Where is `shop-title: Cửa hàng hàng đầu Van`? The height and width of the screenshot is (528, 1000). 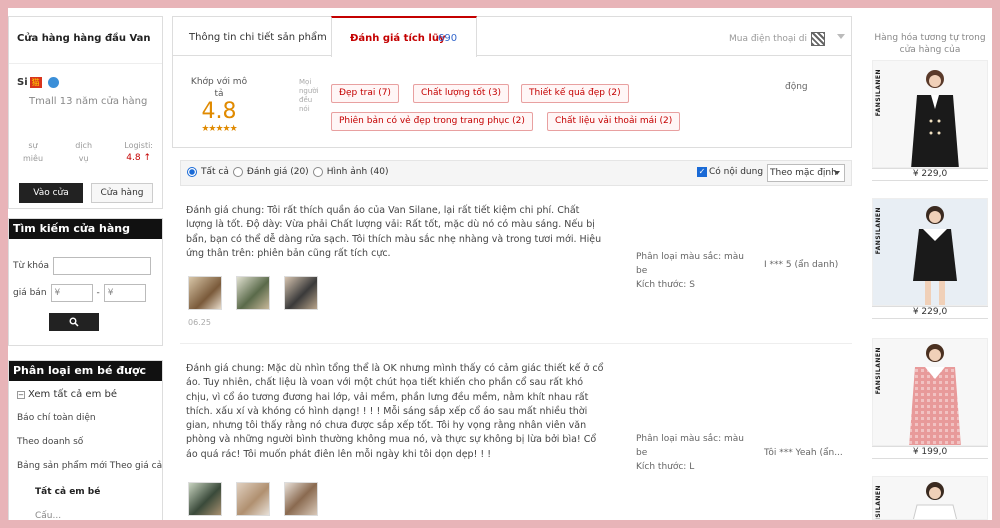 shop-title: Cửa hàng hàng đầu Van is located at coordinates (85, 30).